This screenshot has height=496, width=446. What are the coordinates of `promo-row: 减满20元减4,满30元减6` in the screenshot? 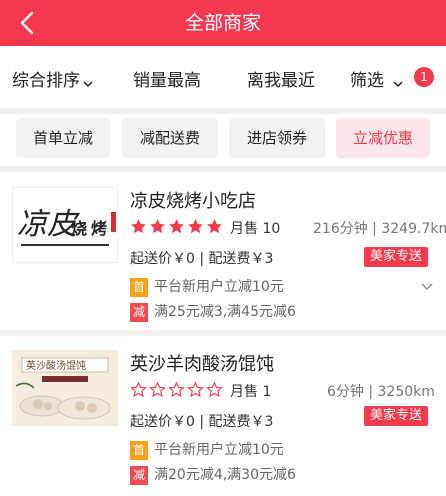 It's located at (213, 476).